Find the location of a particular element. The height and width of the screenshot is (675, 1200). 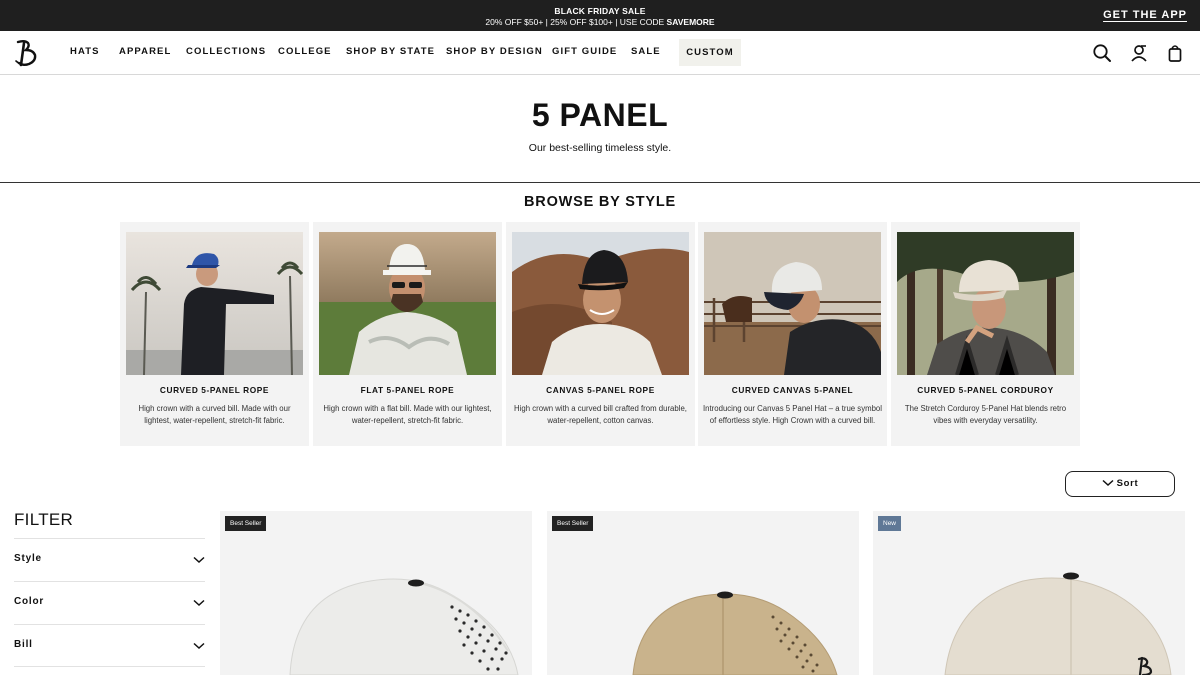

style-card-title: CURVED CANVAS 5-PANEL is located at coordinates (792, 390).